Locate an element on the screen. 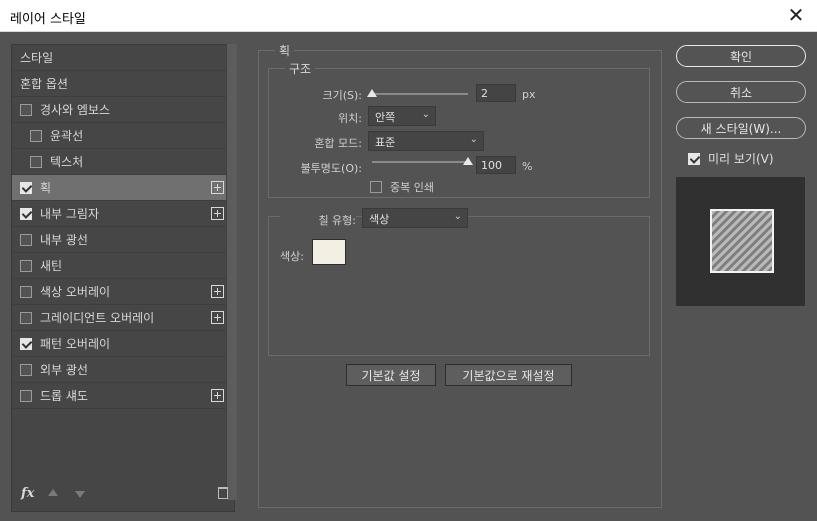 This screenshot has width=817, height=521. style-list-label: 내부 그림자 is located at coordinates (70, 214).